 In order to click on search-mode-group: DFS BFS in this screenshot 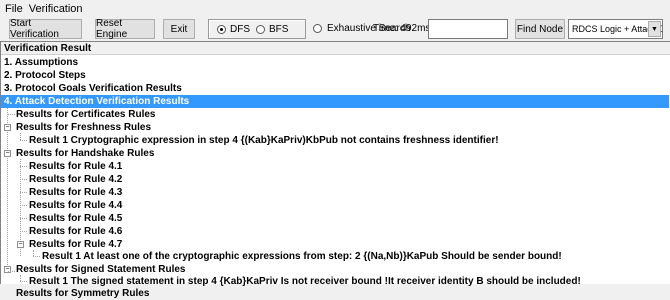, I will do `click(257, 29)`.